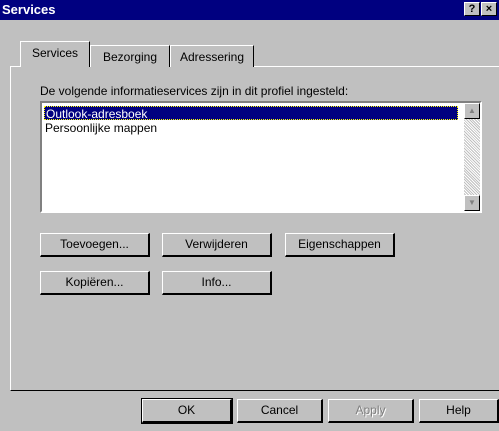  I want to click on tab-adressering-label: Adressering, so click(212, 57).